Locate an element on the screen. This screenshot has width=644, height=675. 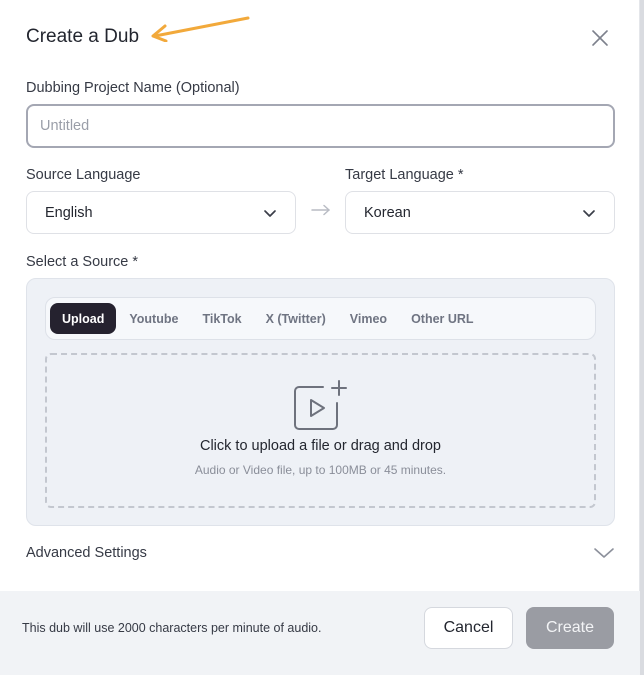
source-language-select: English is located at coordinates (161, 212).